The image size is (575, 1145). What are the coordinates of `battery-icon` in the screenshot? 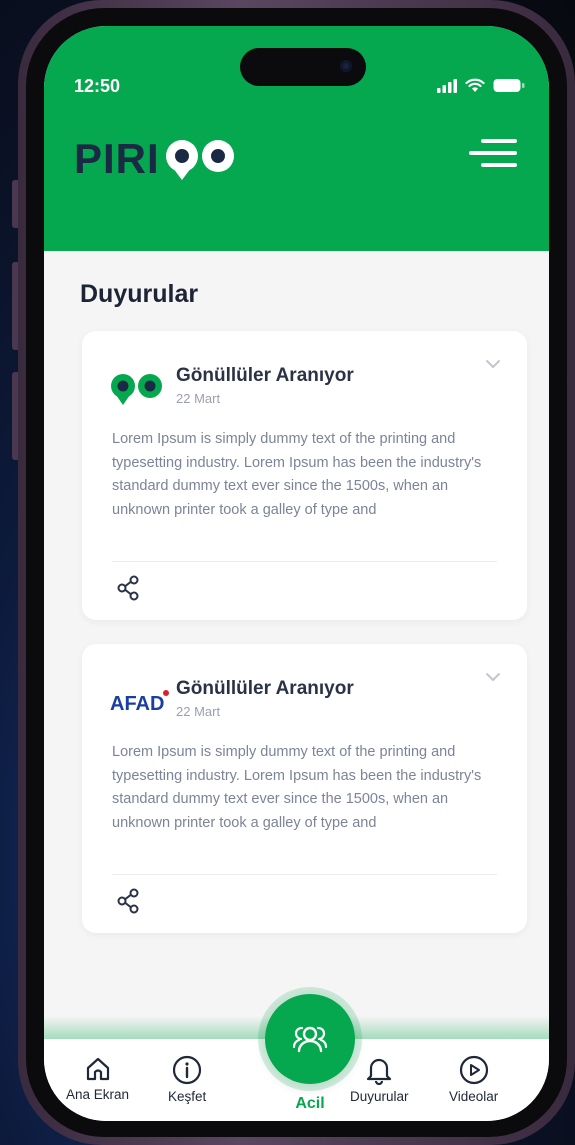 It's located at (509, 85).